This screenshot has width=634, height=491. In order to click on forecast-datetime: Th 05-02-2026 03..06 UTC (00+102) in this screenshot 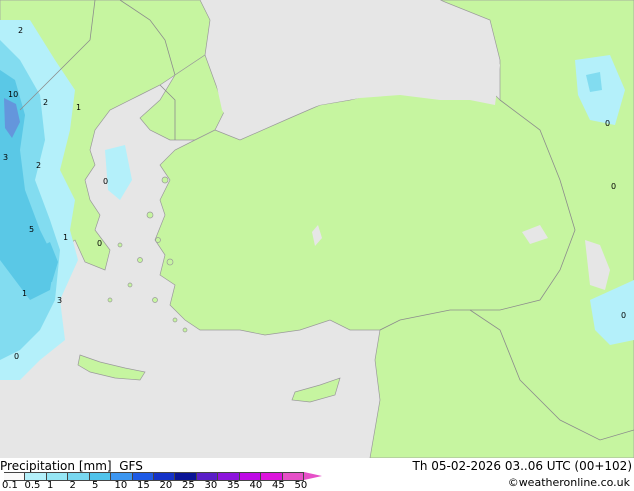, I will do `click(522, 466)`.